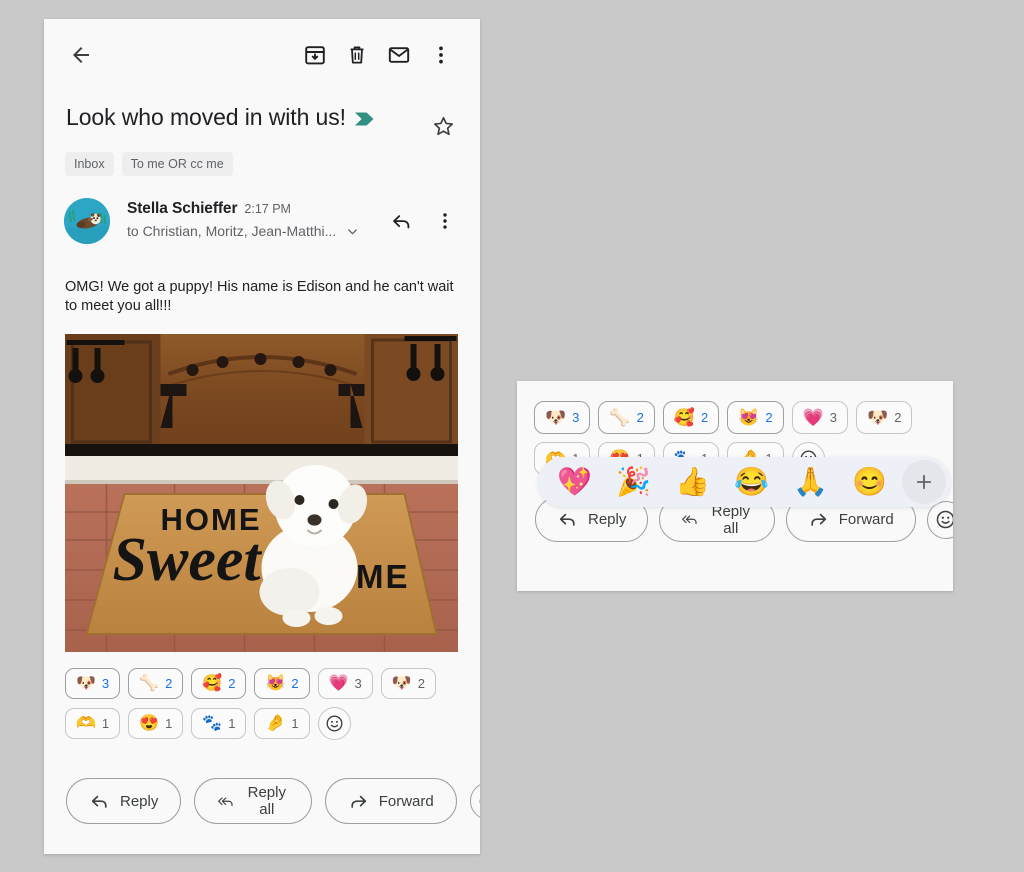 The width and height of the screenshot is (1024, 872). What do you see at coordinates (89, 164) in the screenshot?
I see `label-chip-inbox: Inbox` at bounding box center [89, 164].